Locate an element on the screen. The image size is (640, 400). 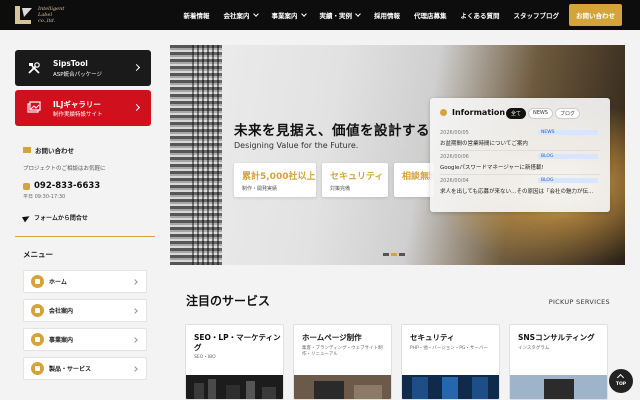
phone-text: 092-833-6633 is located at coordinates (67, 186).